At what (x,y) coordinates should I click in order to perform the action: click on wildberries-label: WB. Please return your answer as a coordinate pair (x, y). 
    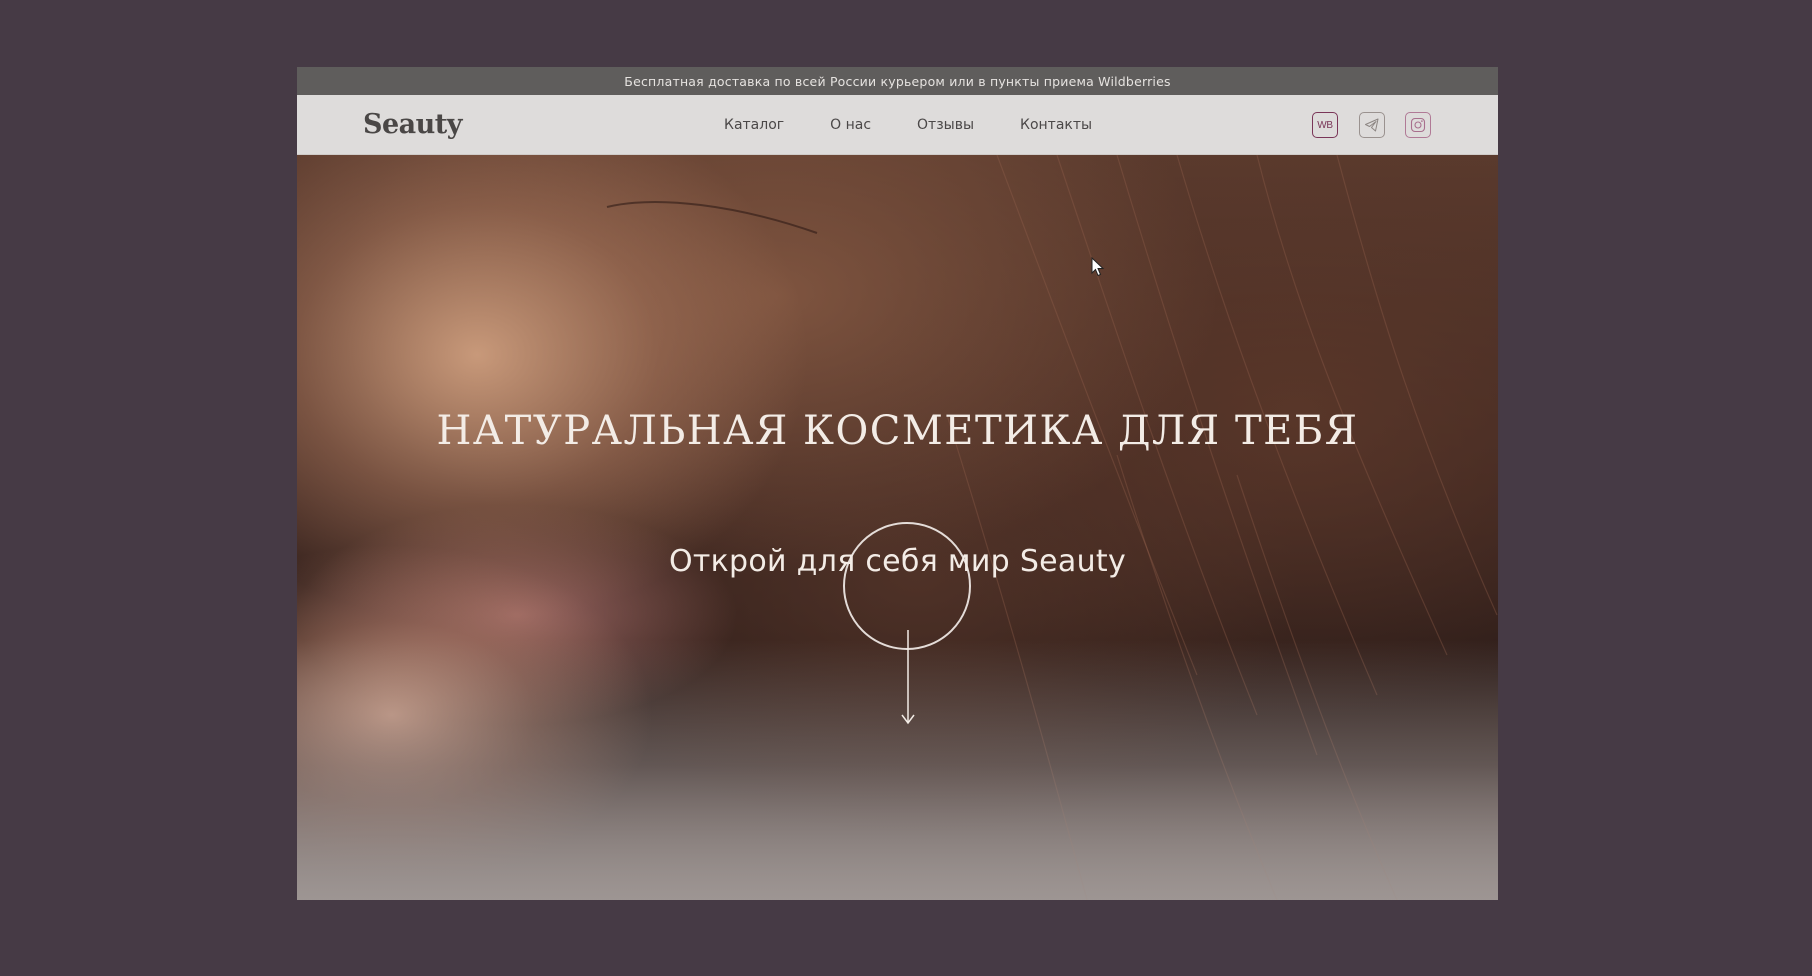
    Looking at the image, I should click on (1325, 125).